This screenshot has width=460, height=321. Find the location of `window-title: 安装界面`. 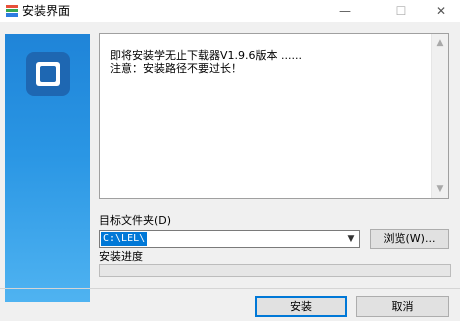

window-title: 安装界面 is located at coordinates (46, 11).